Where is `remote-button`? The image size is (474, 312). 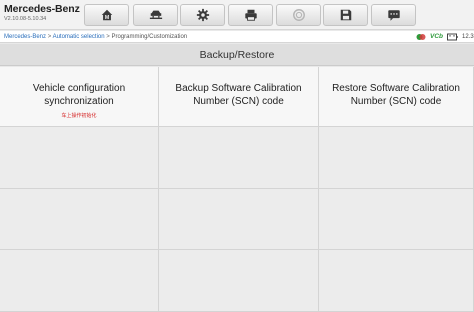
remote-button is located at coordinates (298, 15).